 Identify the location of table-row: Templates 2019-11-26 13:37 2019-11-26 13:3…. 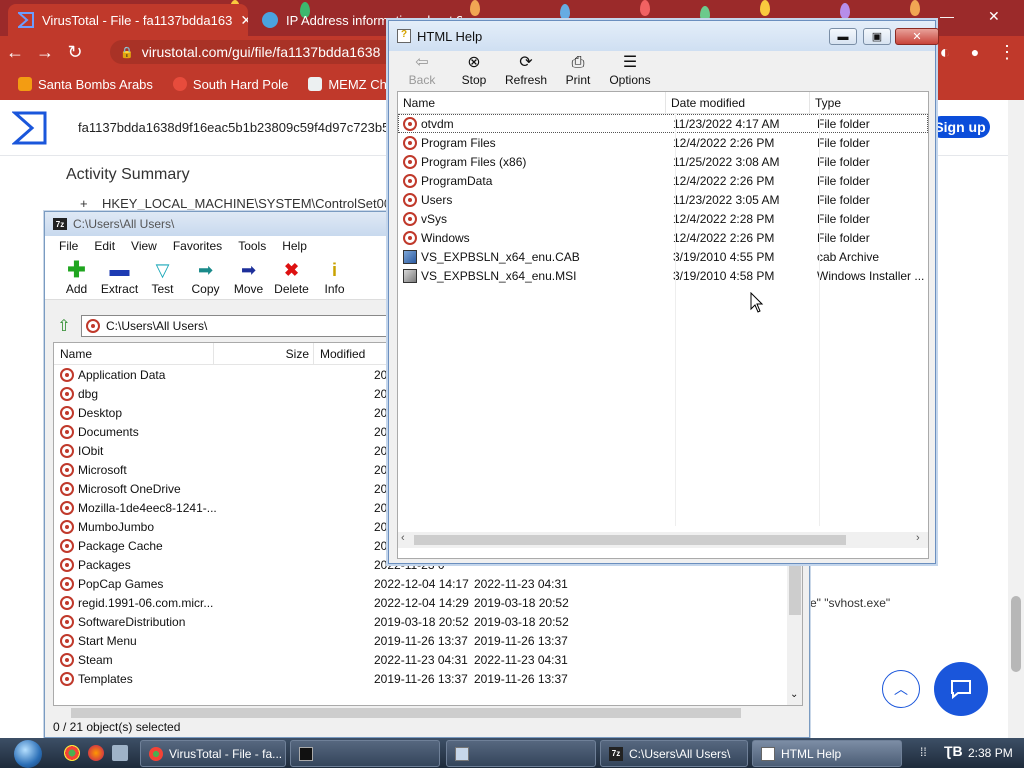
(428, 678).